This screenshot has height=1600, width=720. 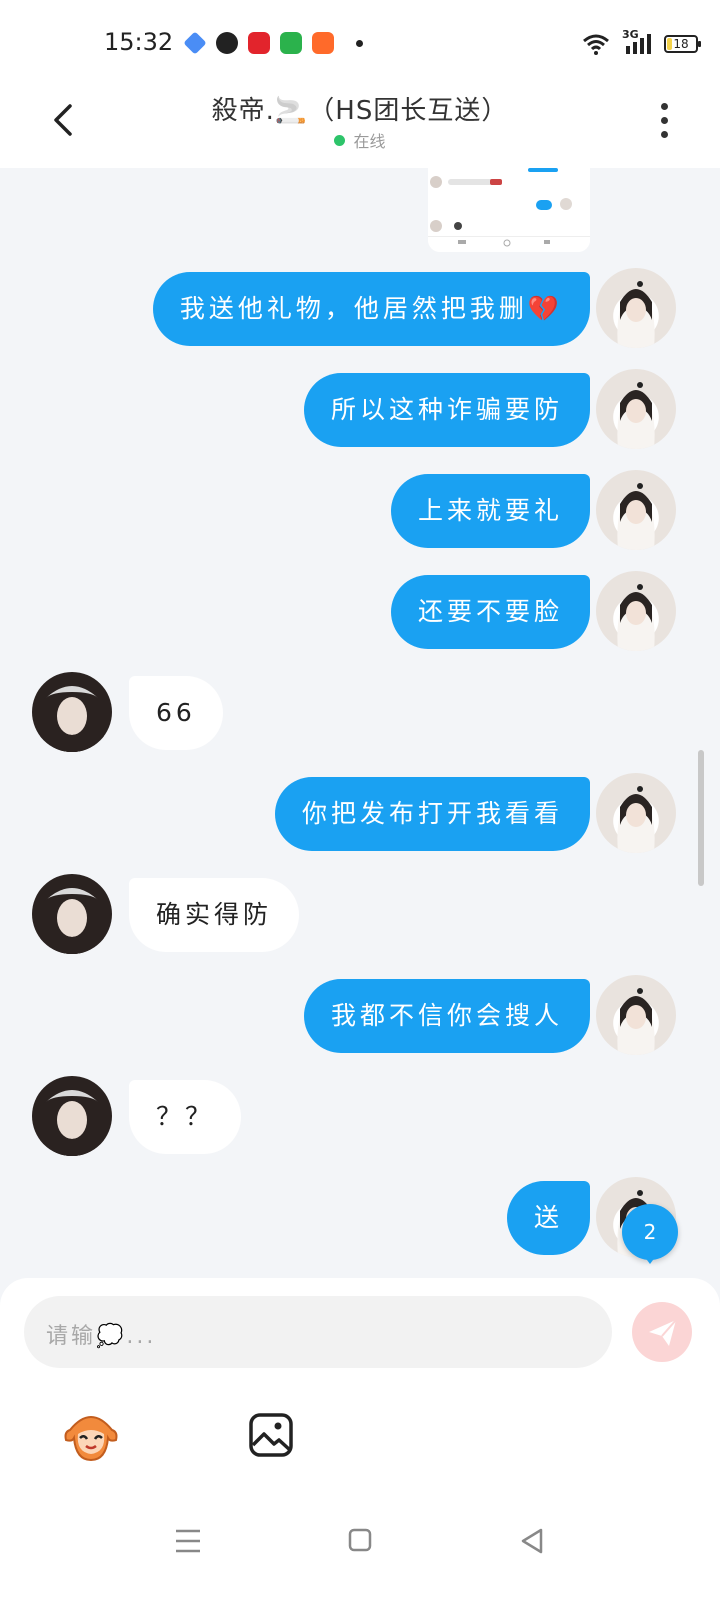 I want to click on status-right: 3G 18, so click(x=641, y=42).